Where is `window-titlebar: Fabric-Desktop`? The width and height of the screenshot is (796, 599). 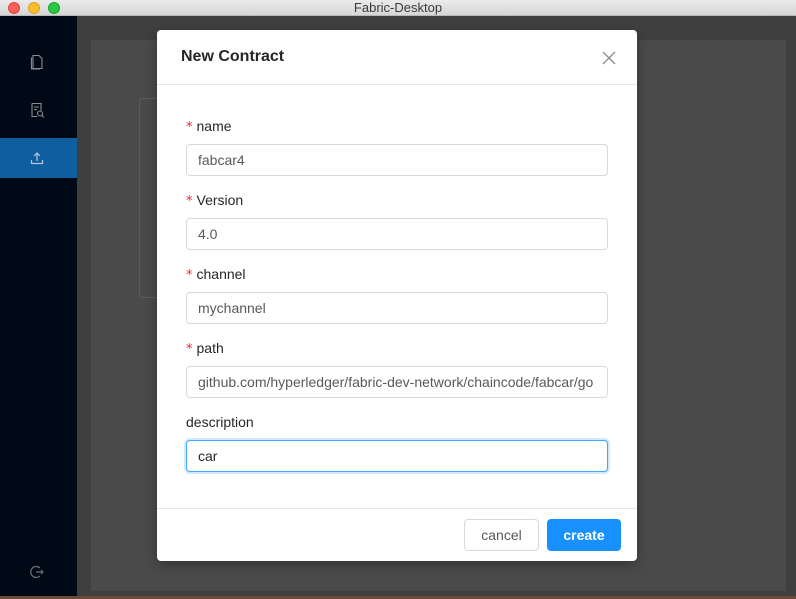 window-titlebar: Fabric-Desktop is located at coordinates (398, 8).